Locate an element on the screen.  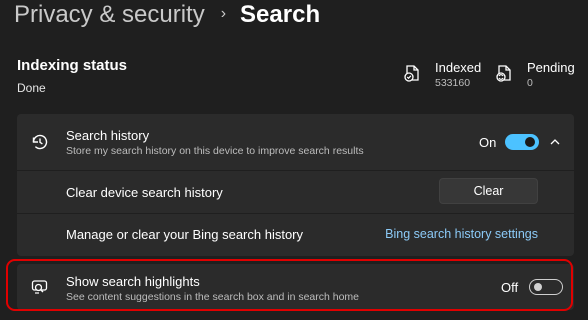
indexing-status-value: Done is located at coordinates (31, 88).